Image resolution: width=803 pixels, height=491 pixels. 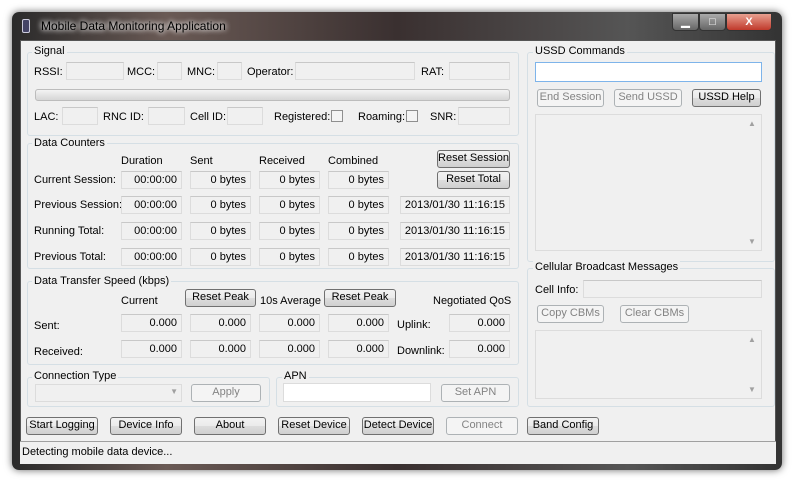 I want to click on window-title: Mobile Data Monitoring Application, so click(x=133, y=26).